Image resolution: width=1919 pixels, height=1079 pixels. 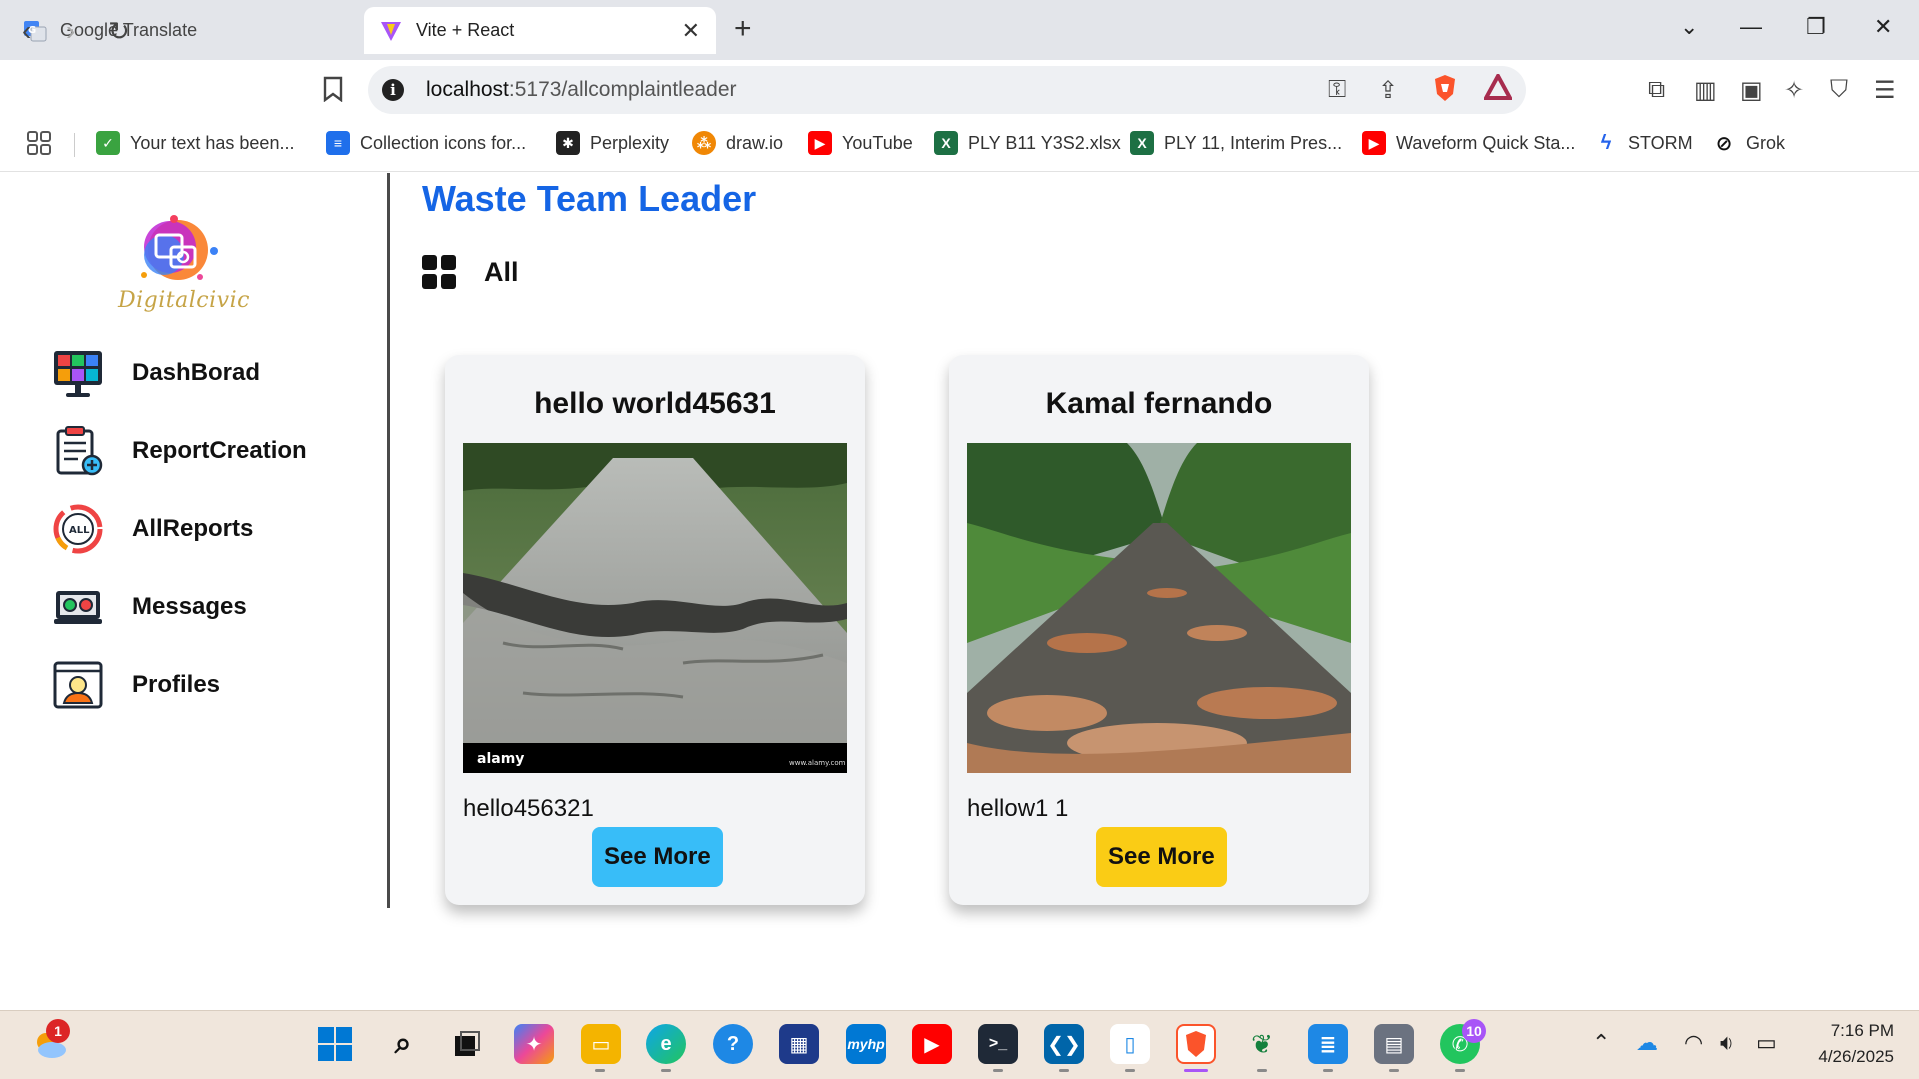 I want to click on onedrive-cloud-icon: ☁, so click(x=1647, y=1043).